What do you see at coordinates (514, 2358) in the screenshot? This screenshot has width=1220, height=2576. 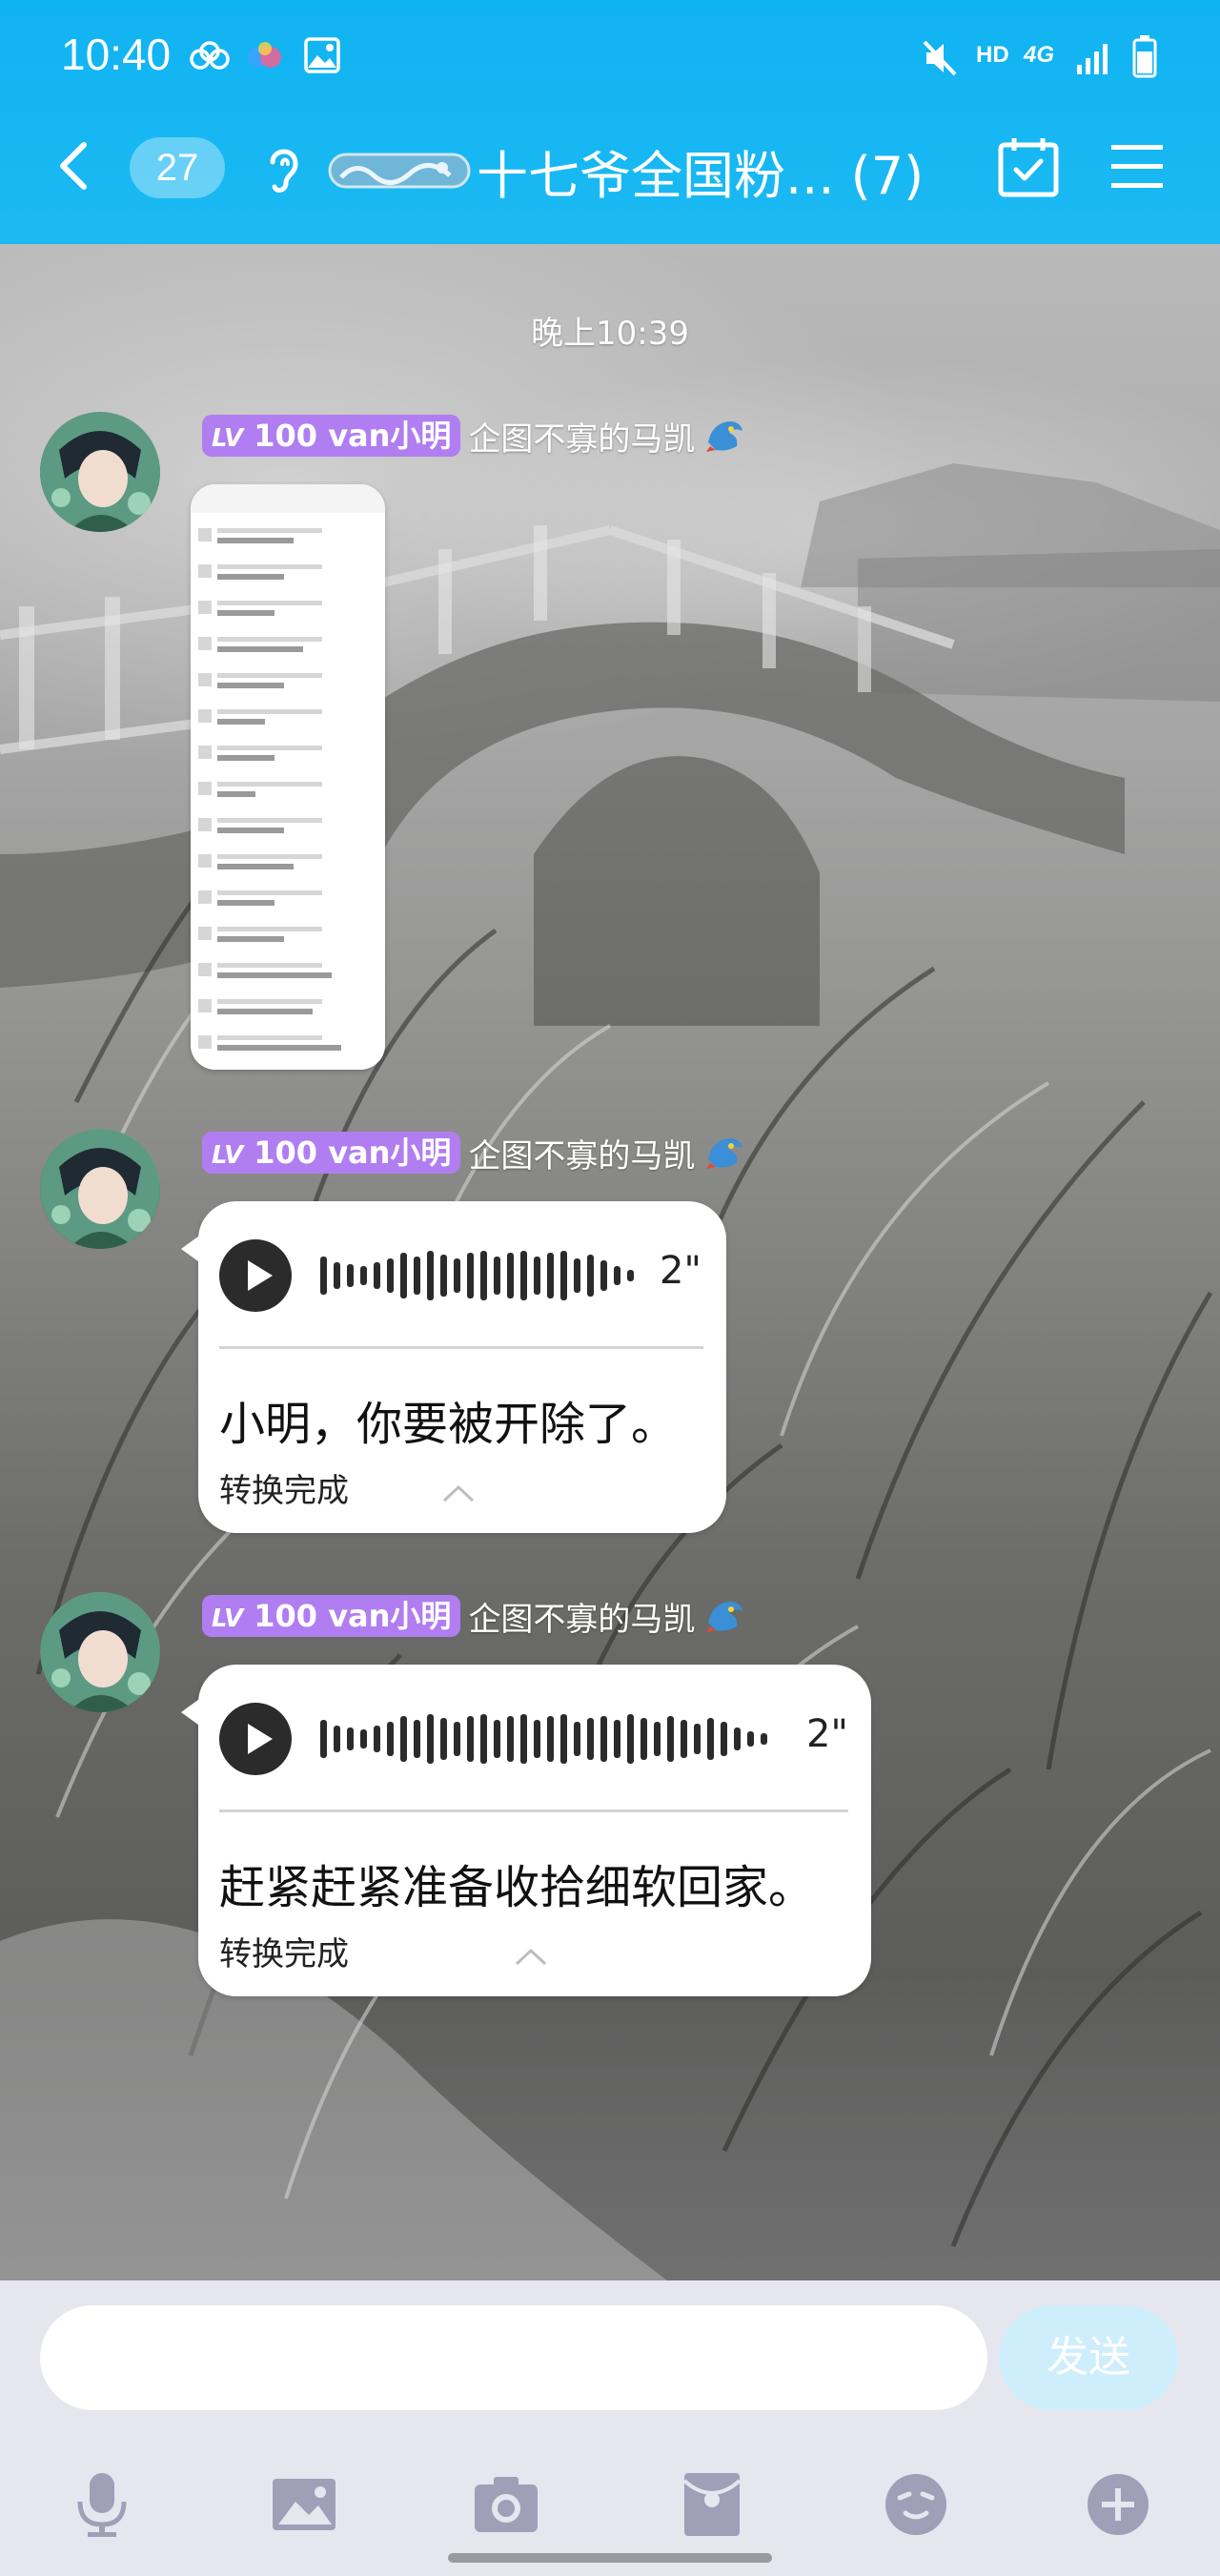 I see `message-input` at bounding box center [514, 2358].